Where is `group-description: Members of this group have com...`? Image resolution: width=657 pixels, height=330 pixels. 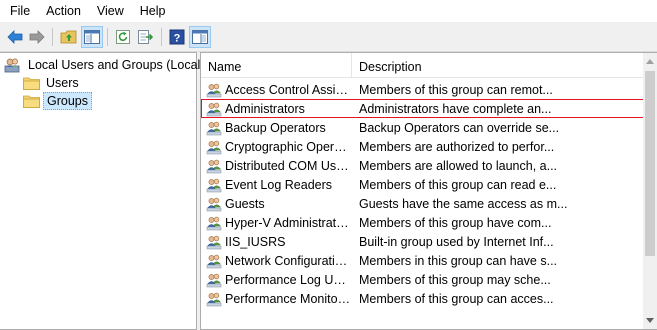 group-description: Members of this group have com... is located at coordinates (455, 222).